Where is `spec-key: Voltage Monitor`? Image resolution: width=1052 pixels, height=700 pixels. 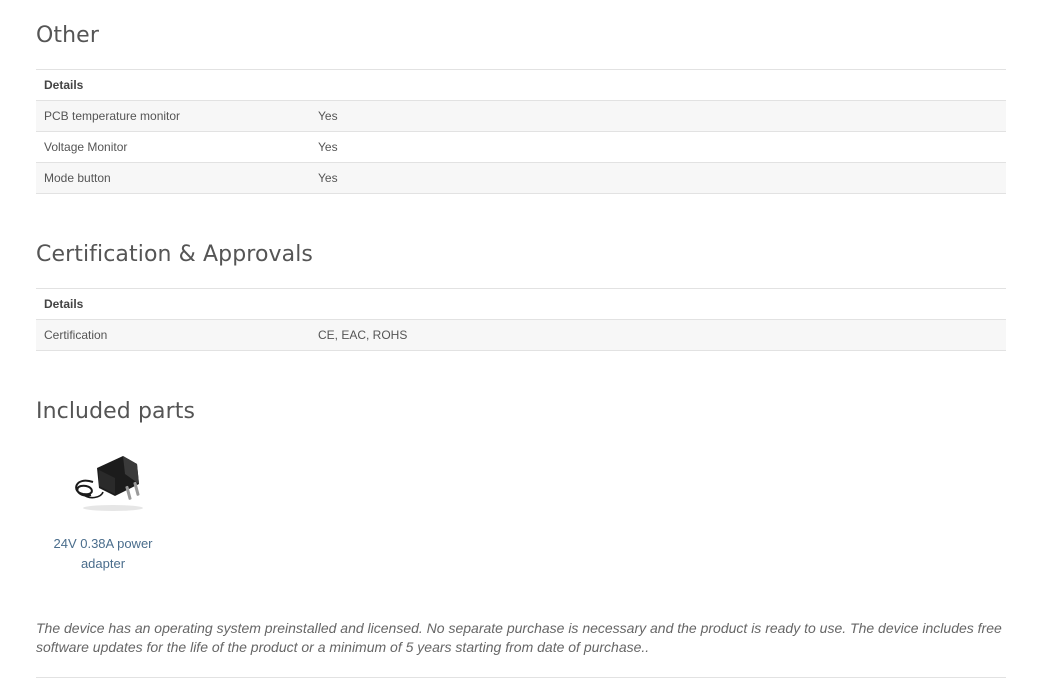
spec-key: Voltage Monitor is located at coordinates (86, 147).